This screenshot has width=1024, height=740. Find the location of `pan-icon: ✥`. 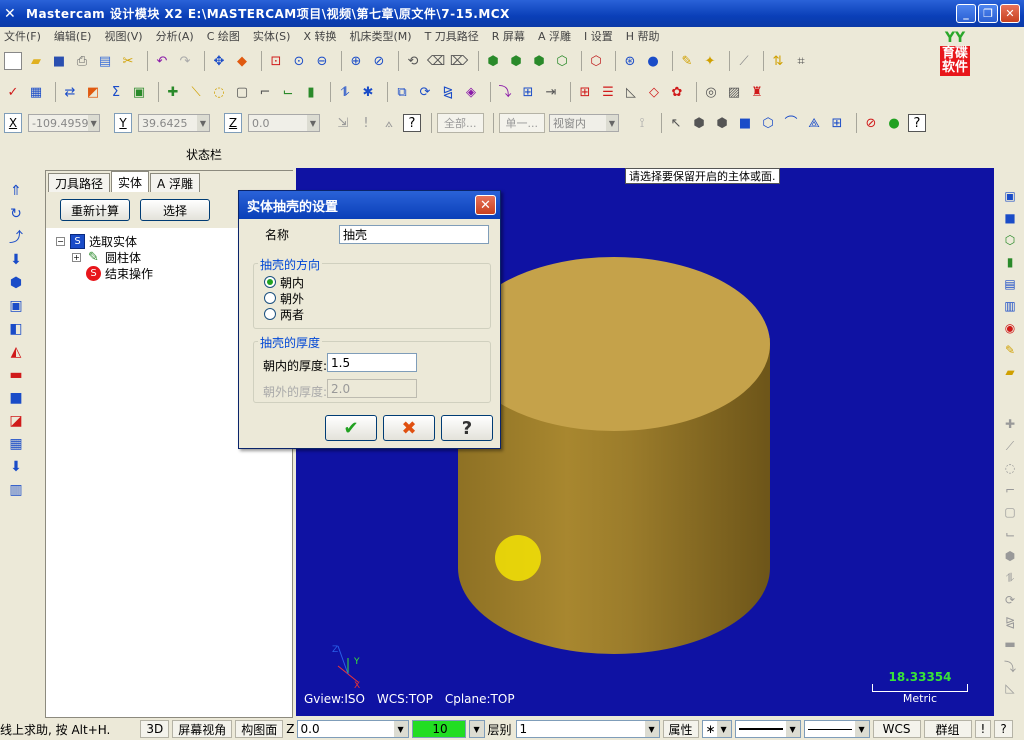

pan-icon: ✥ is located at coordinates (219, 61).